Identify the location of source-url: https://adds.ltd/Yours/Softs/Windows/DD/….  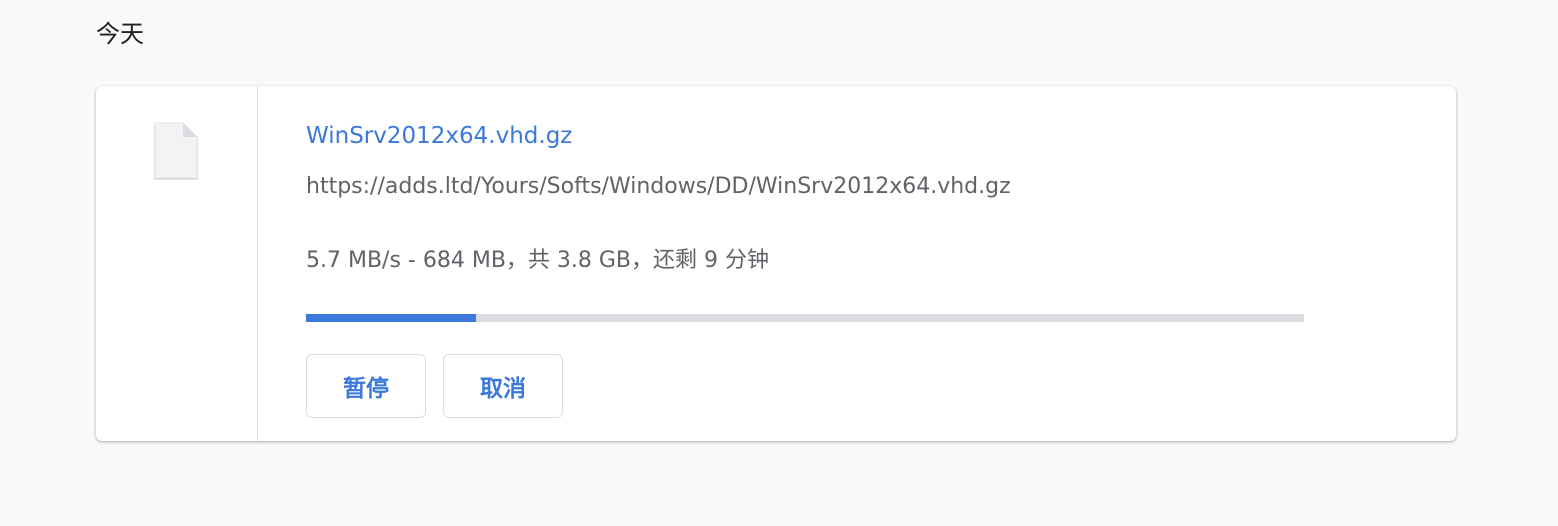
(658, 186).